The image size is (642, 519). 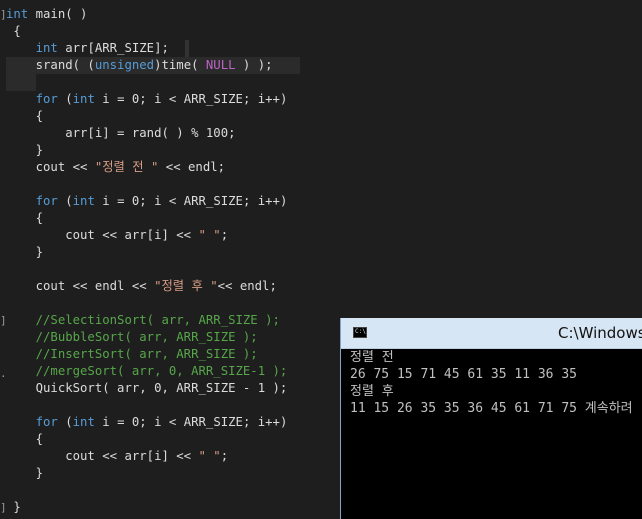 What do you see at coordinates (180, 65) in the screenshot?
I see `code-token: )time(` at bounding box center [180, 65].